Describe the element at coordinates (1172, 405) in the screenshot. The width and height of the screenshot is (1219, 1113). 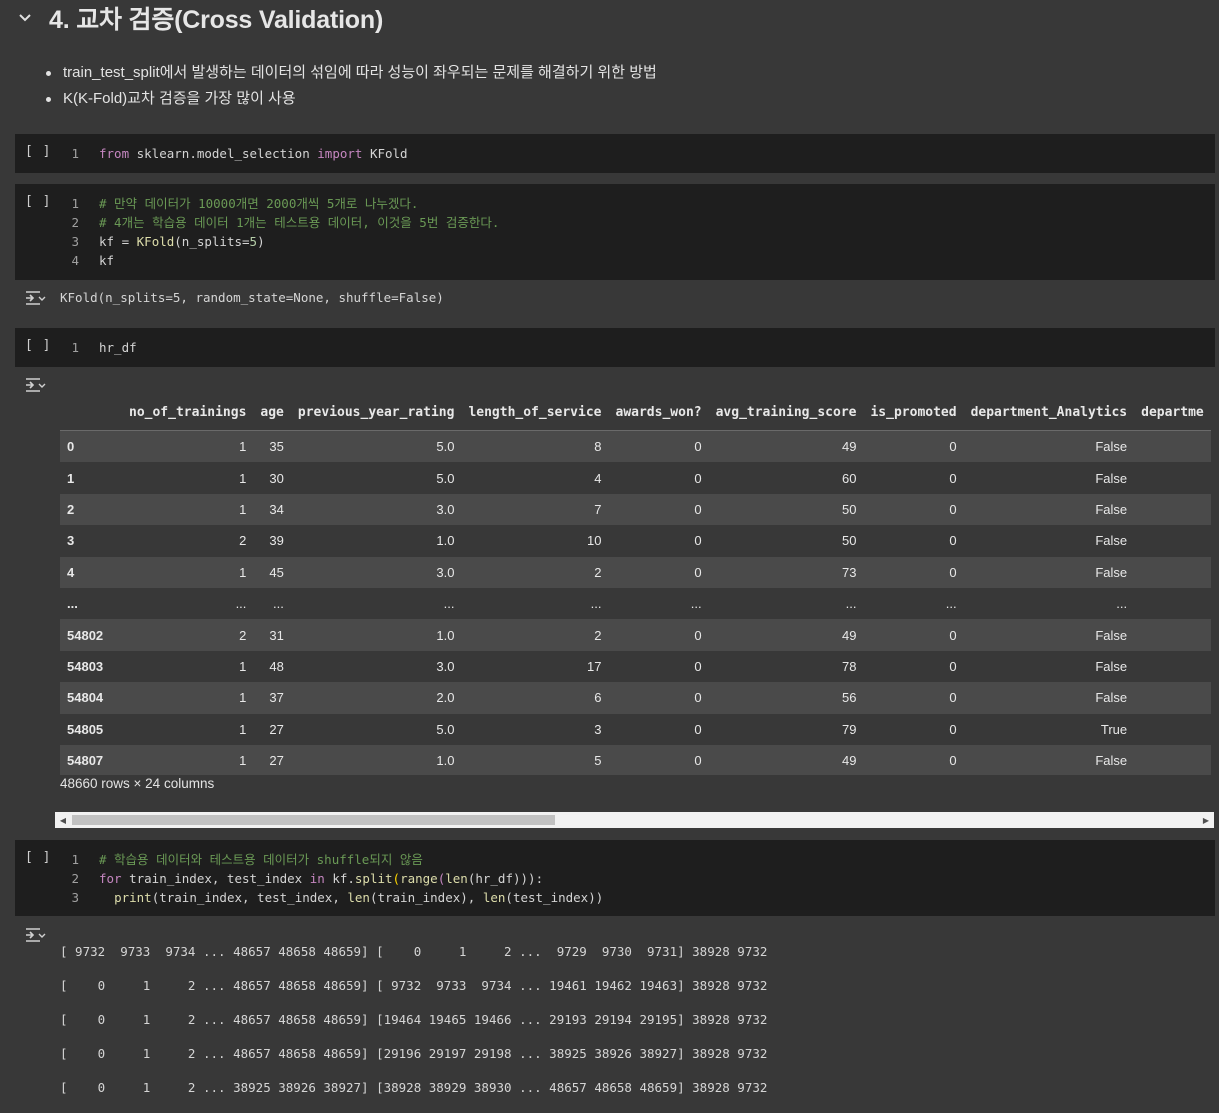
I see `column-header: departme` at that location.